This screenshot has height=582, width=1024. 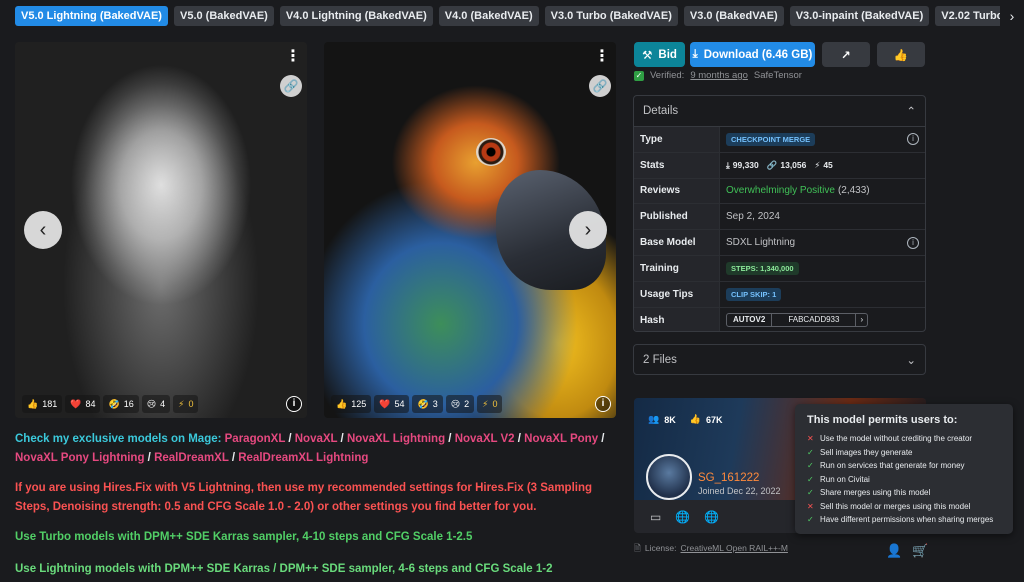 I want to click on link-realdreamxl: RealDreamXL, so click(x=191, y=458).